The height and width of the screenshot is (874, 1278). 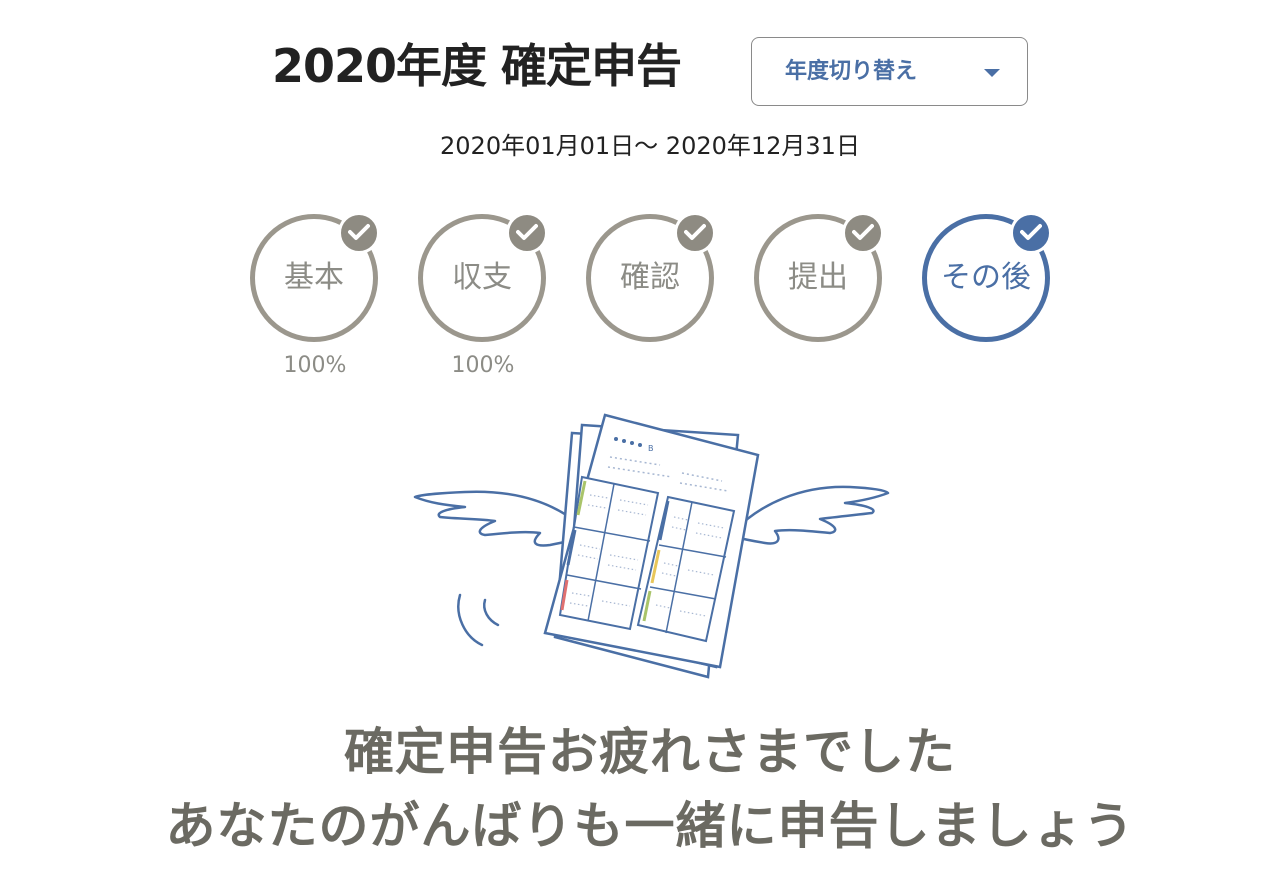 I want to click on step-label: 収支, so click(x=482, y=277).